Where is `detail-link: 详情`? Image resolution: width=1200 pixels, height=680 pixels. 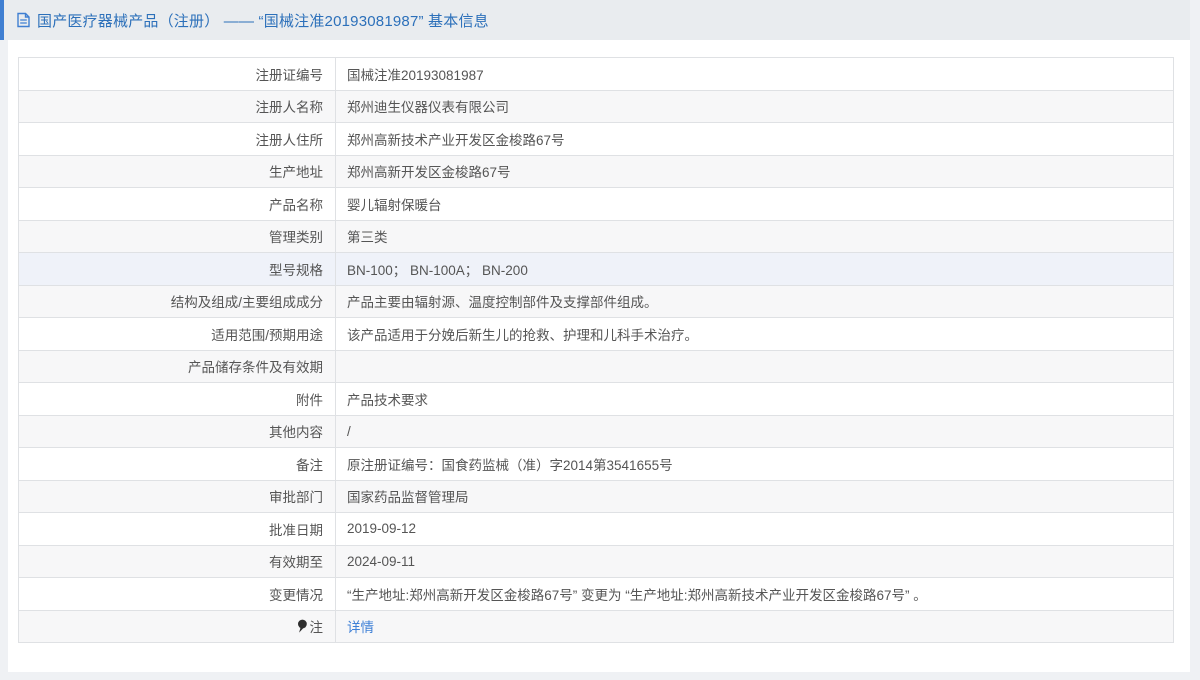 detail-link: 详情 is located at coordinates (360, 627).